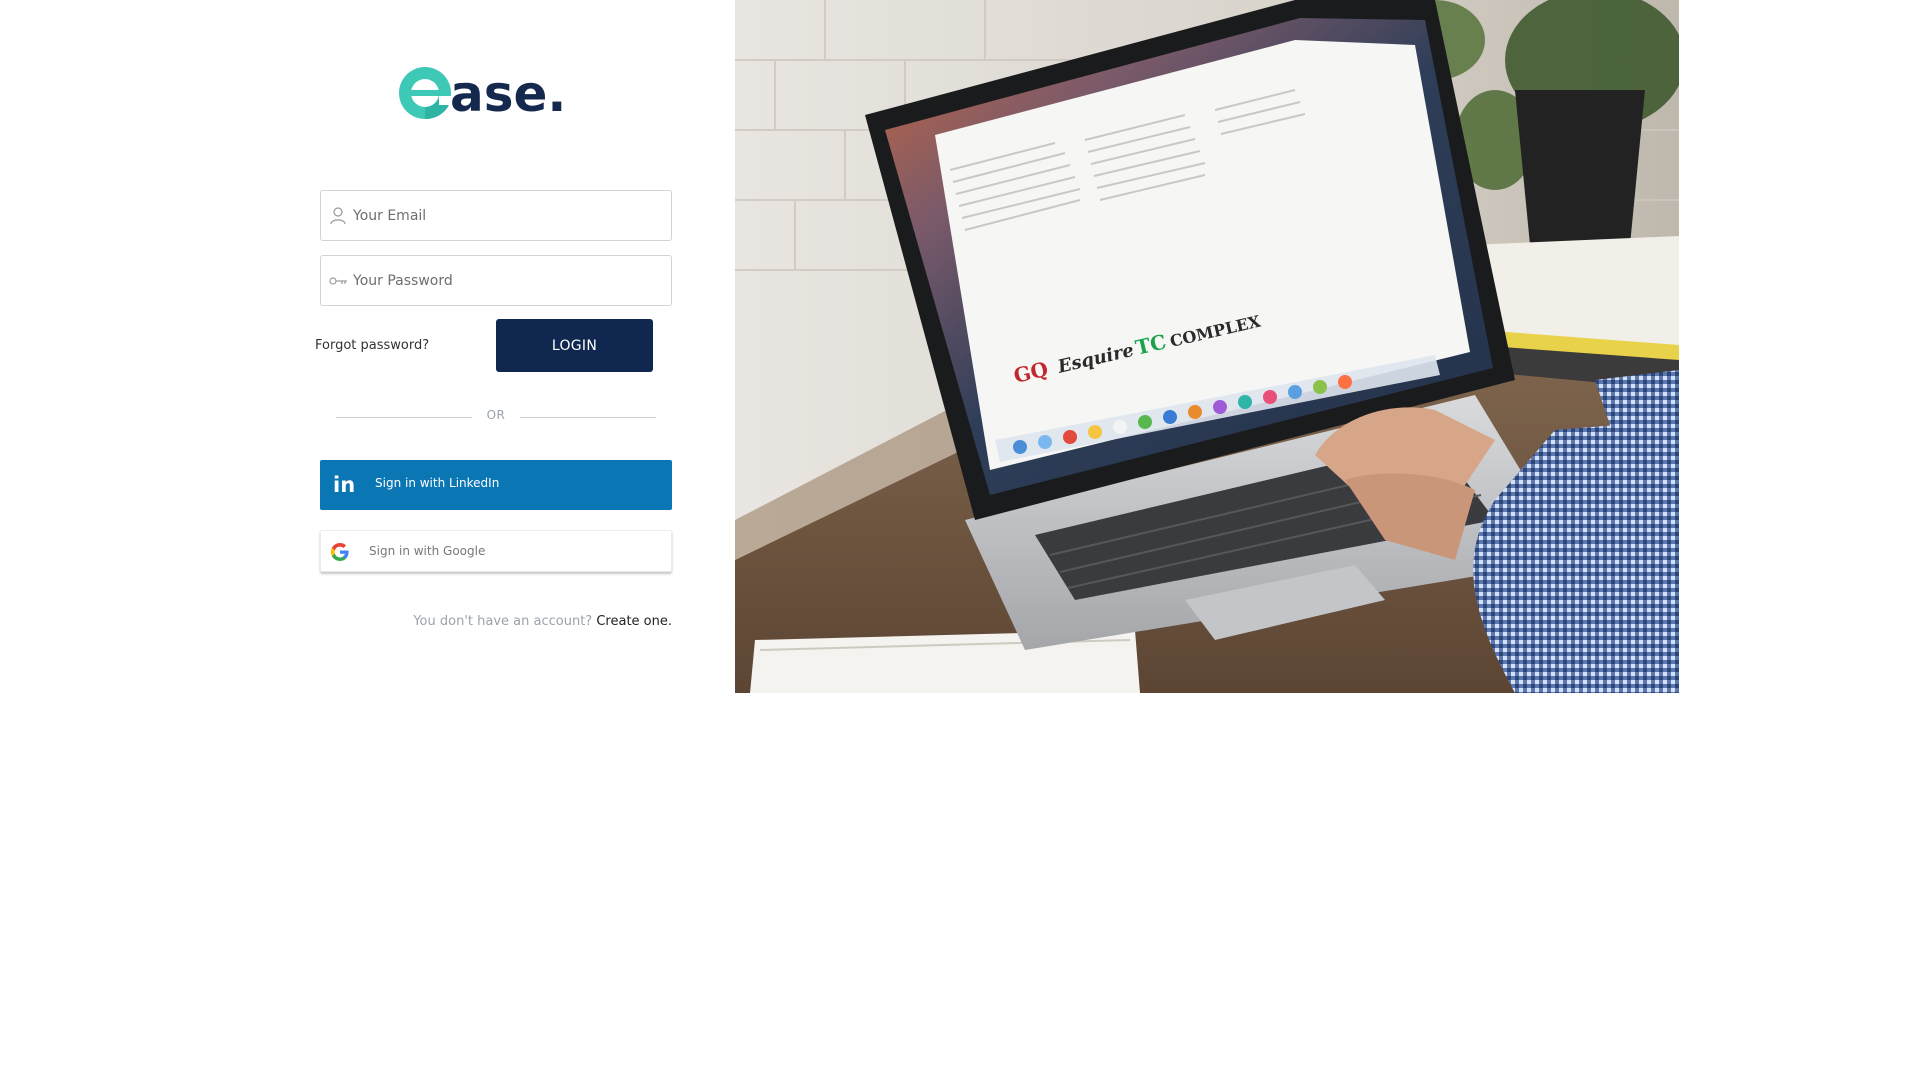  Describe the element at coordinates (344, 485) in the screenshot. I see `linkedin-icon: in` at that location.